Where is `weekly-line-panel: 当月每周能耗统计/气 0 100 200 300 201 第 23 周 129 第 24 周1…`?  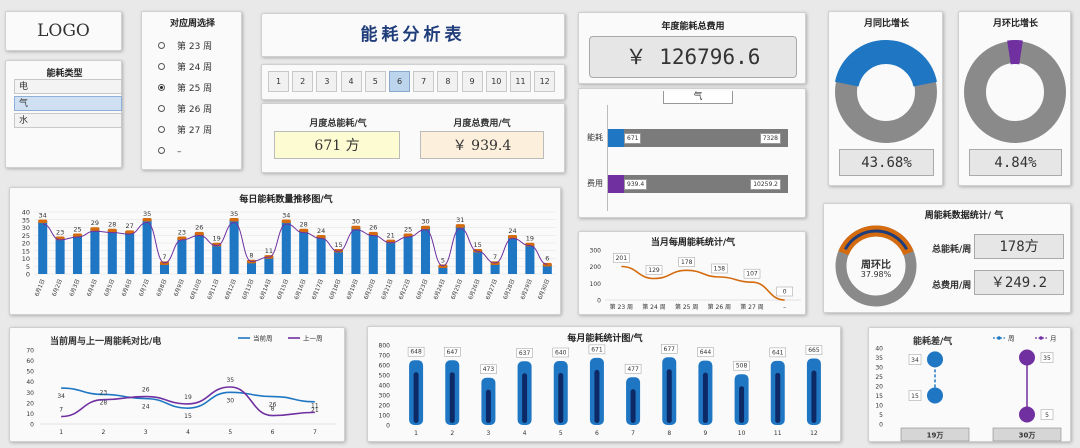 weekly-line-panel: 当月每周能耗统计/气 0 100 200 300 201 第 23 周 129 第 24 周1… is located at coordinates (692, 273).